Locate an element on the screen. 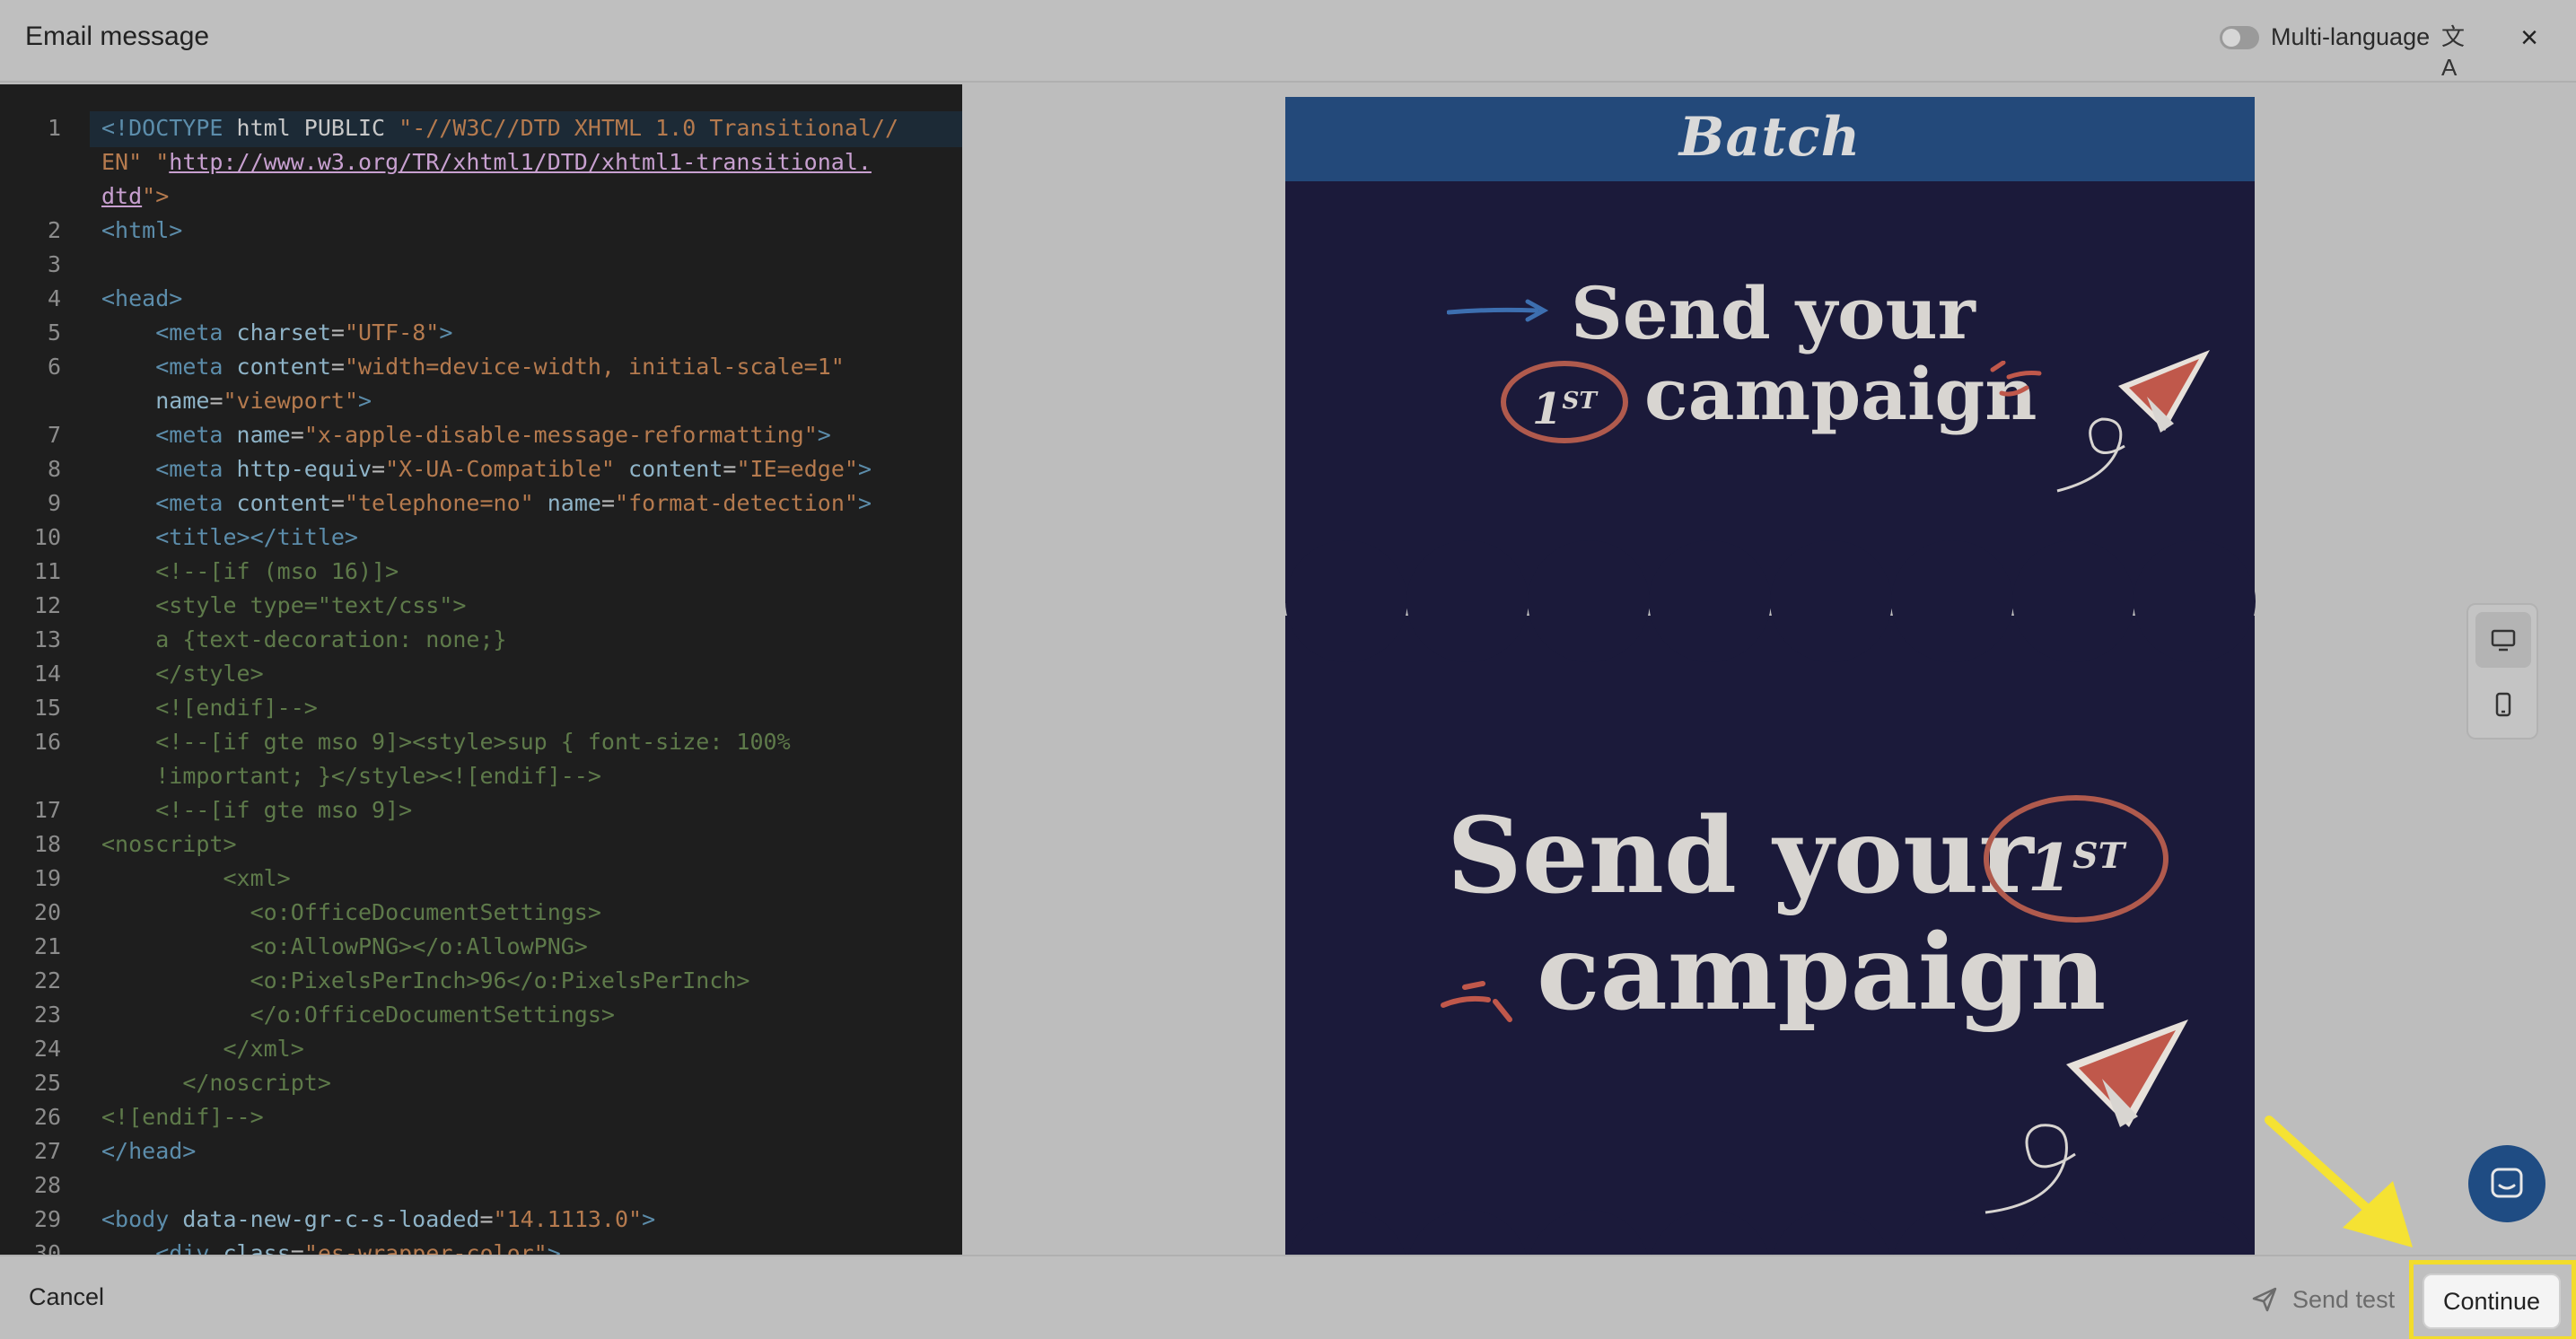 The height and width of the screenshot is (1339, 2576). desktop-view-button is located at coordinates (2503, 640).